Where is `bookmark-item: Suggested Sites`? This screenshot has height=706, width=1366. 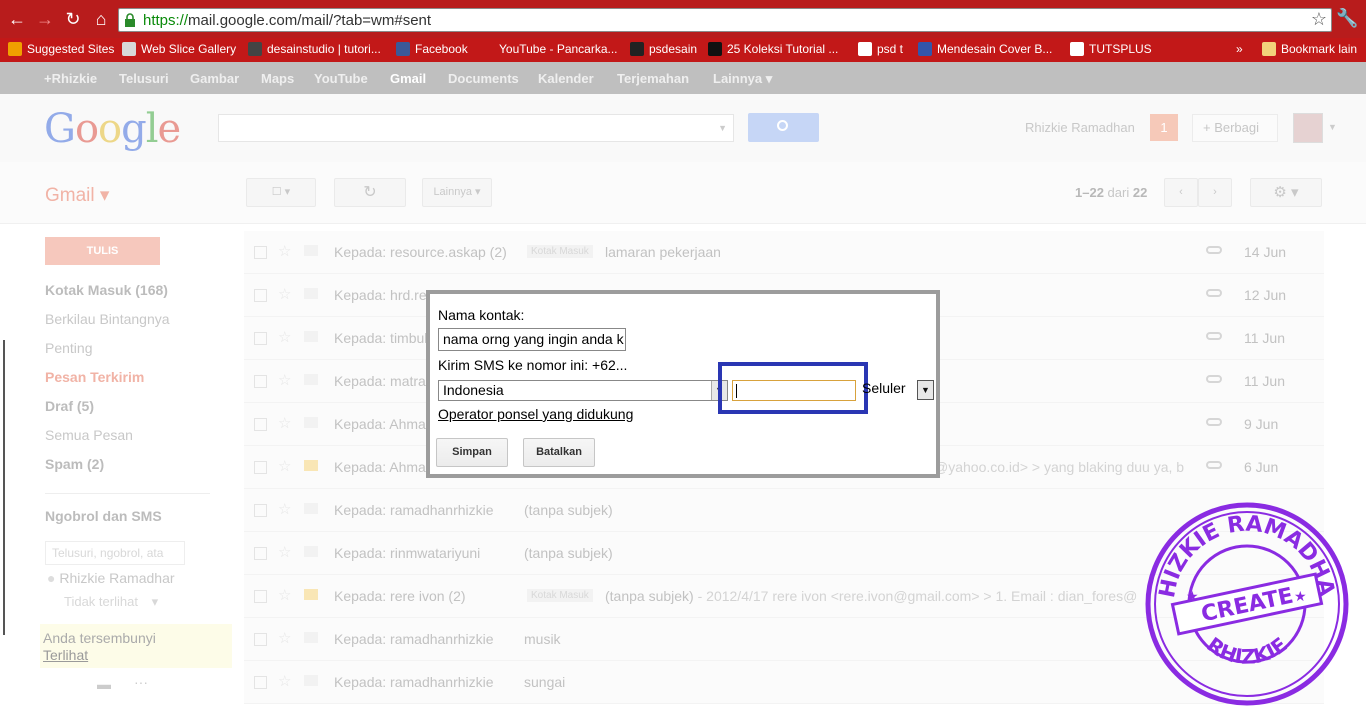 bookmark-item: Suggested Sites is located at coordinates (61, 49).